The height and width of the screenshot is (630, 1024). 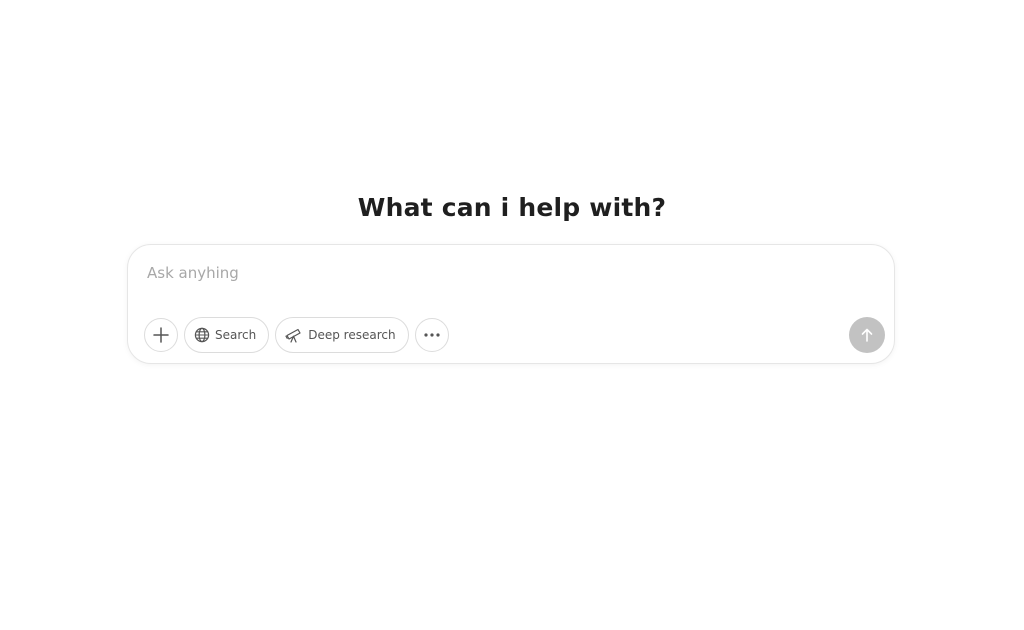 I want to click on globe-icon, so click(x=202, y=335).